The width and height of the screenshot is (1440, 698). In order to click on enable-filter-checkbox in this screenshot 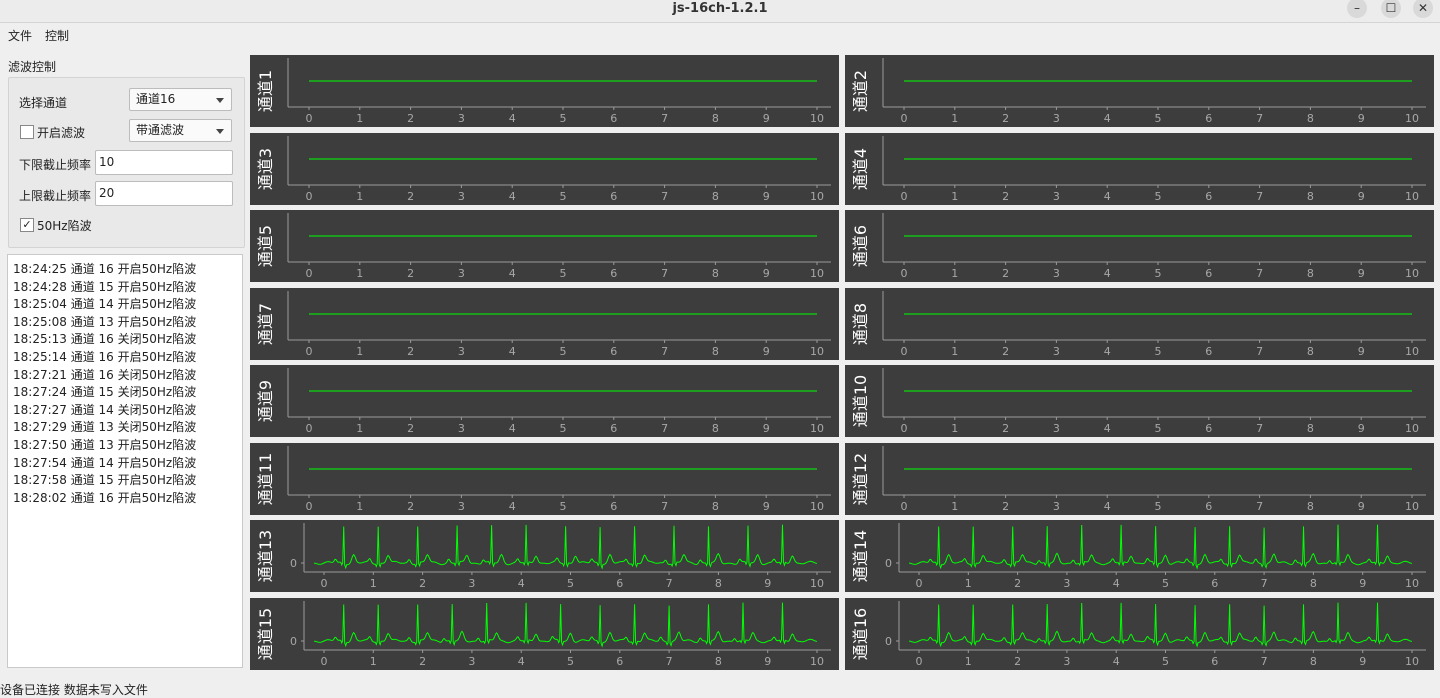, I will do `click(27, 132)`.